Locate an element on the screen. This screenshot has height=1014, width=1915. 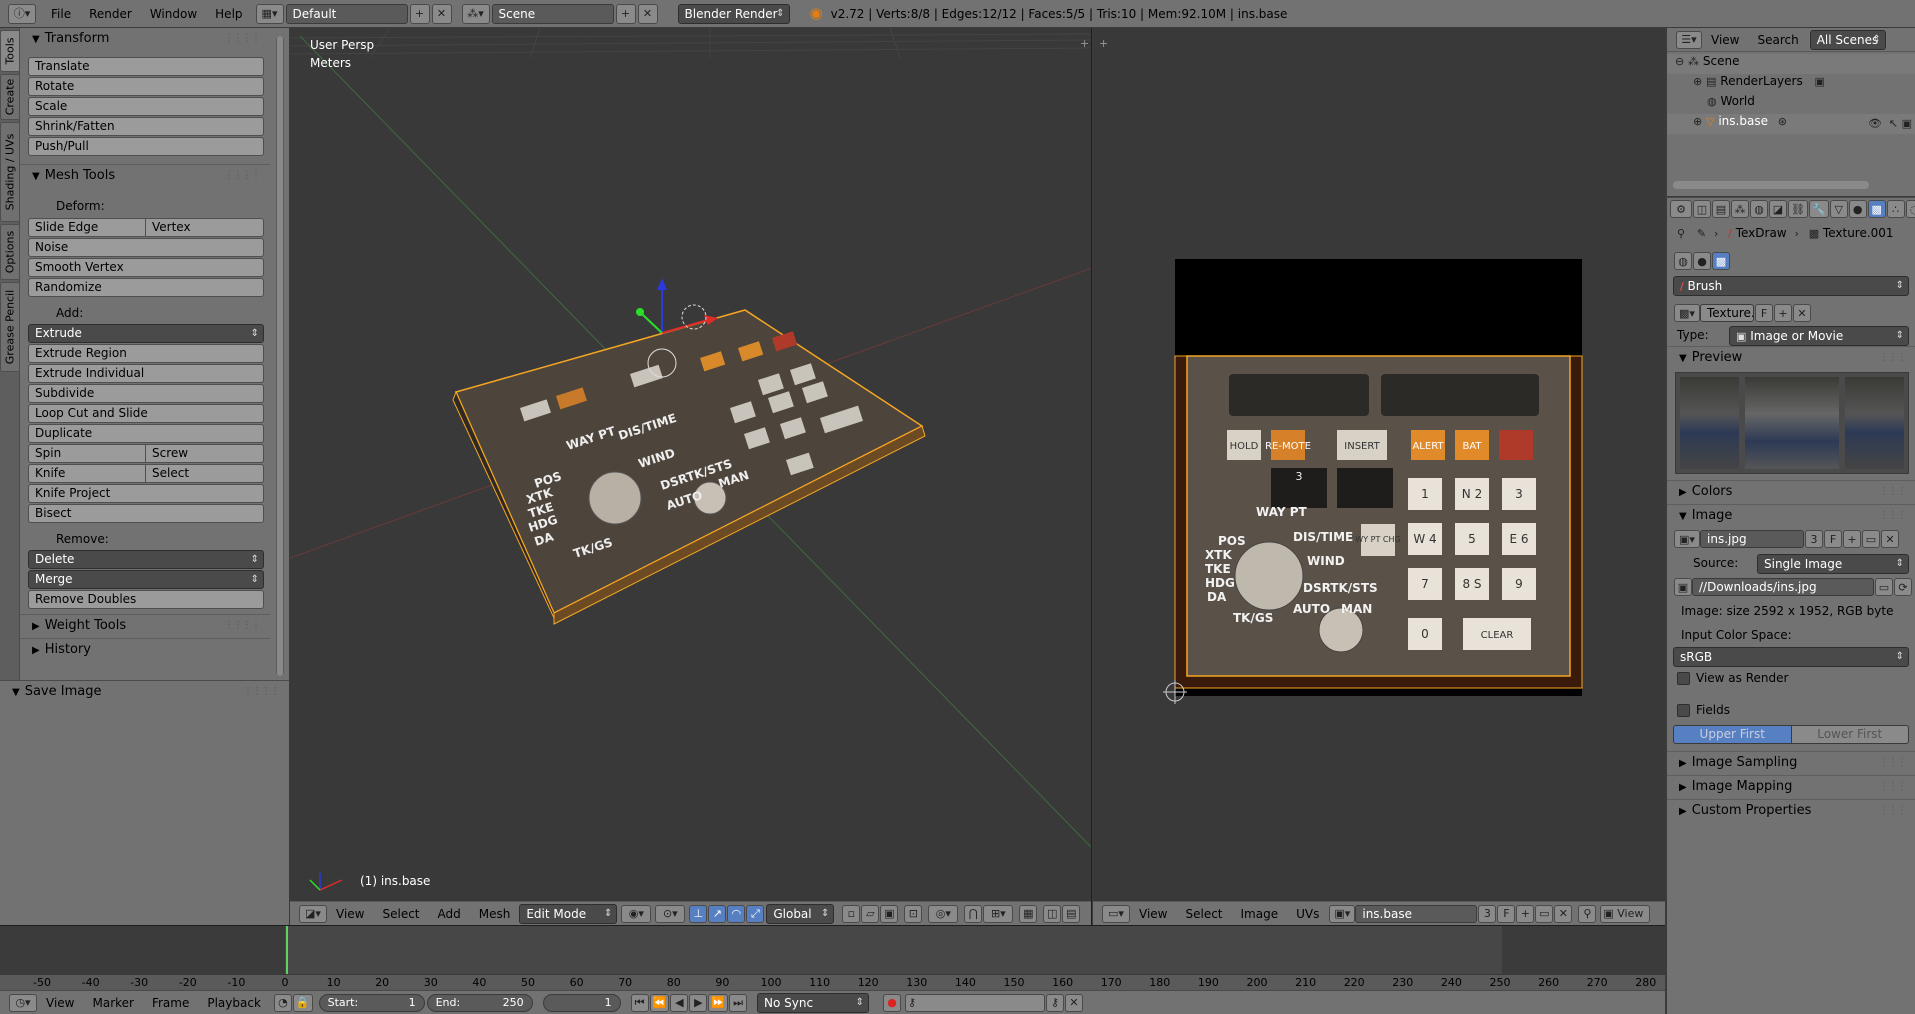
filepath-field: //Downloads/ins.jpg is located at coordinates (1783, 587).